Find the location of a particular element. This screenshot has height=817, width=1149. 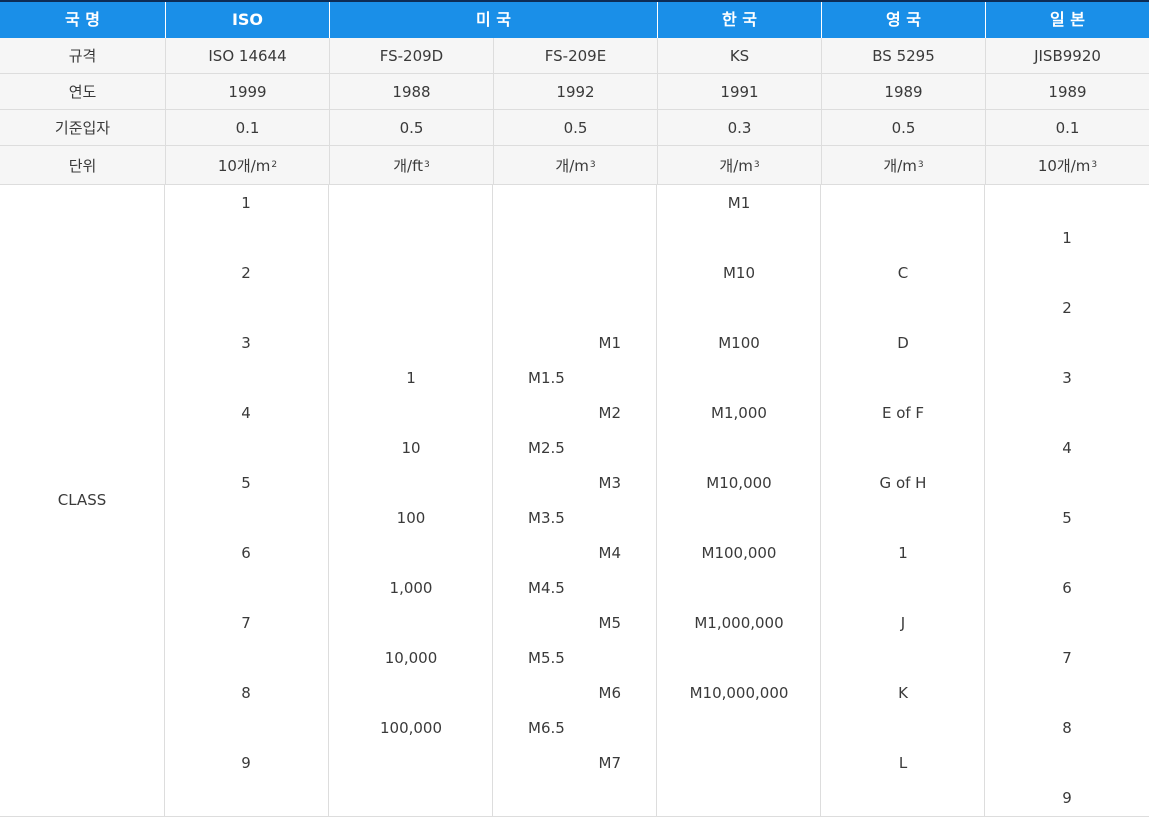

class-value-fs209e-whole: M4 is located at coordinates (610, 553).